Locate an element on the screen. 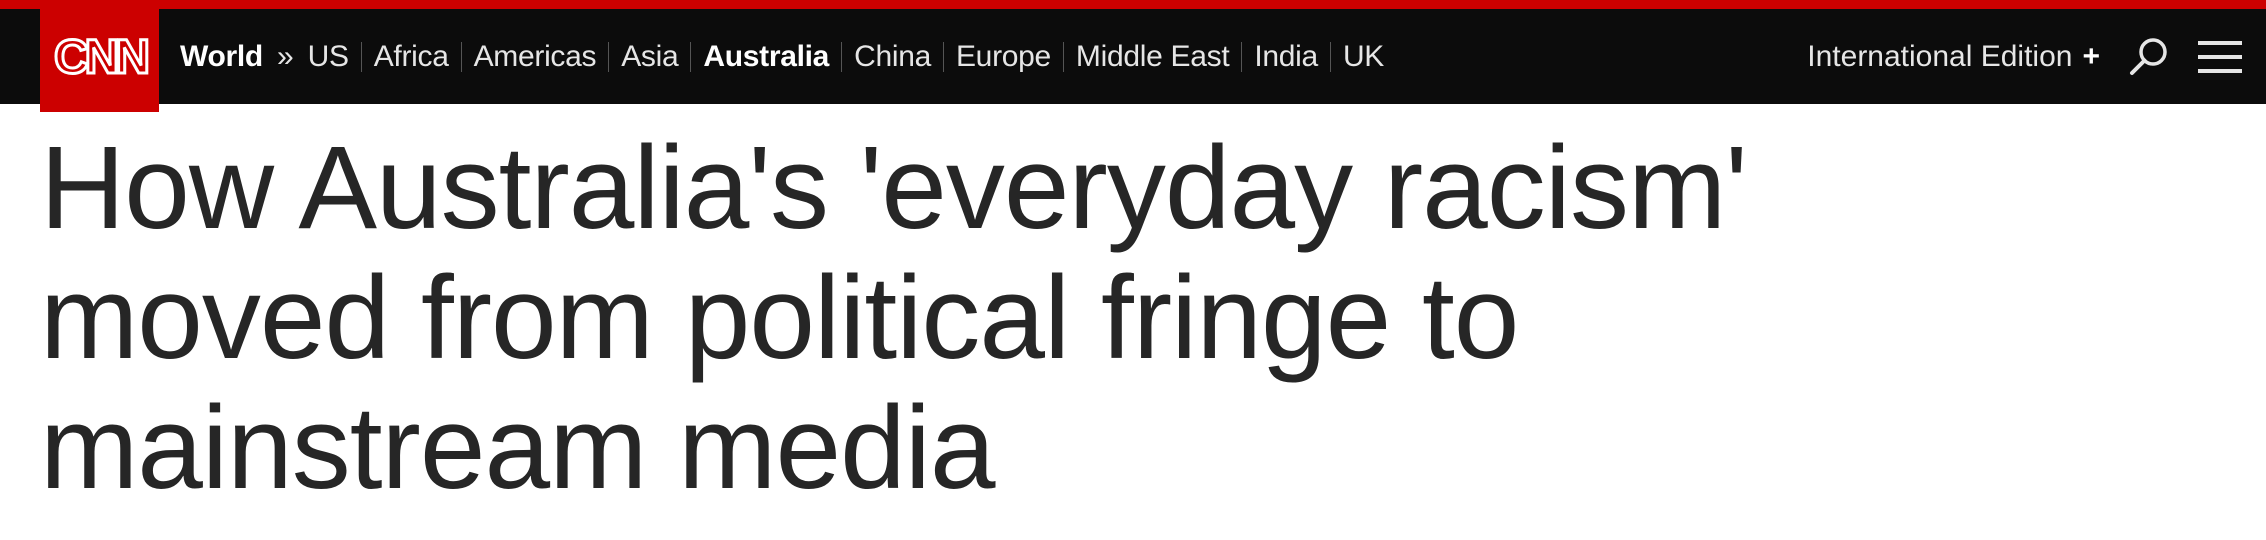 This screenshot has height=540, width=2266. nav-item-china: China is located at coordinates (892, 57).